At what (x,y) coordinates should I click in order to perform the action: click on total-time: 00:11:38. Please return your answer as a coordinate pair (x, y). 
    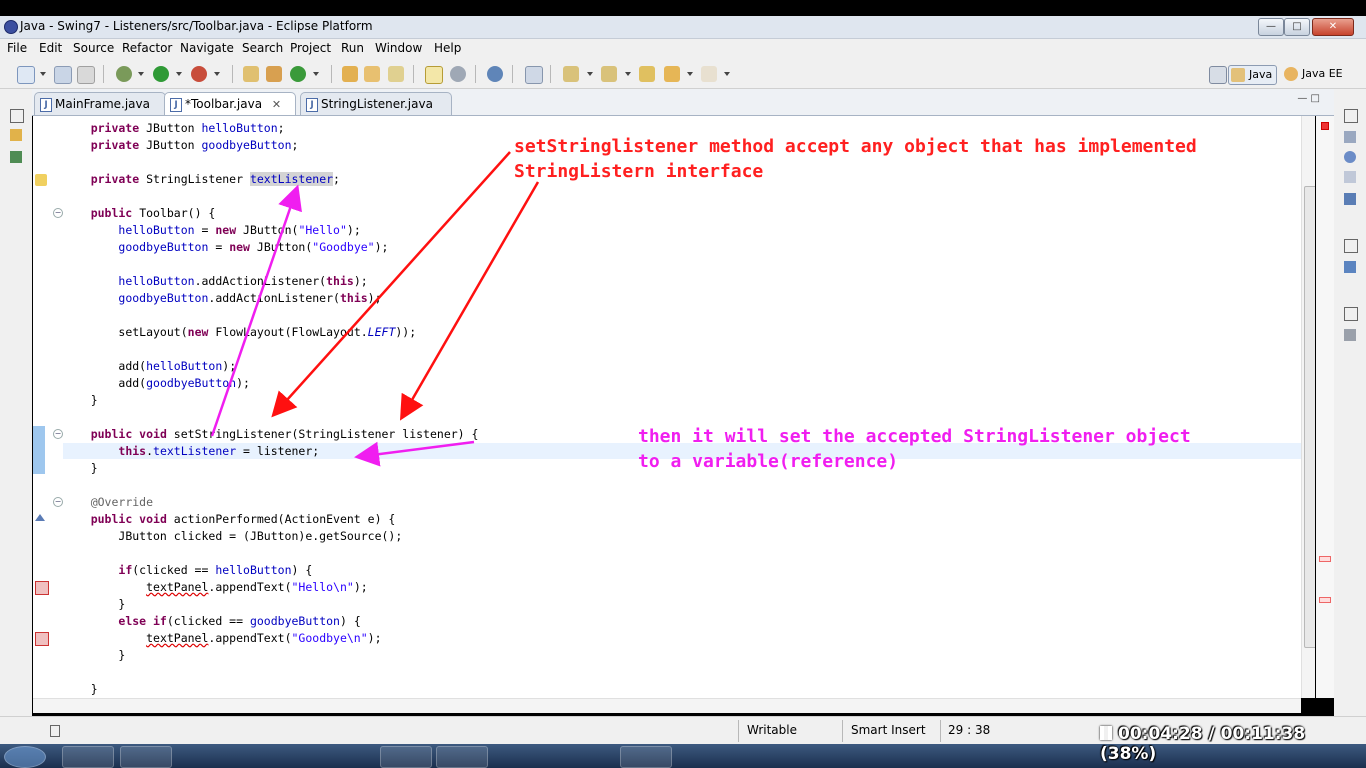
    Looking at the image, I should click on (1263, 734).